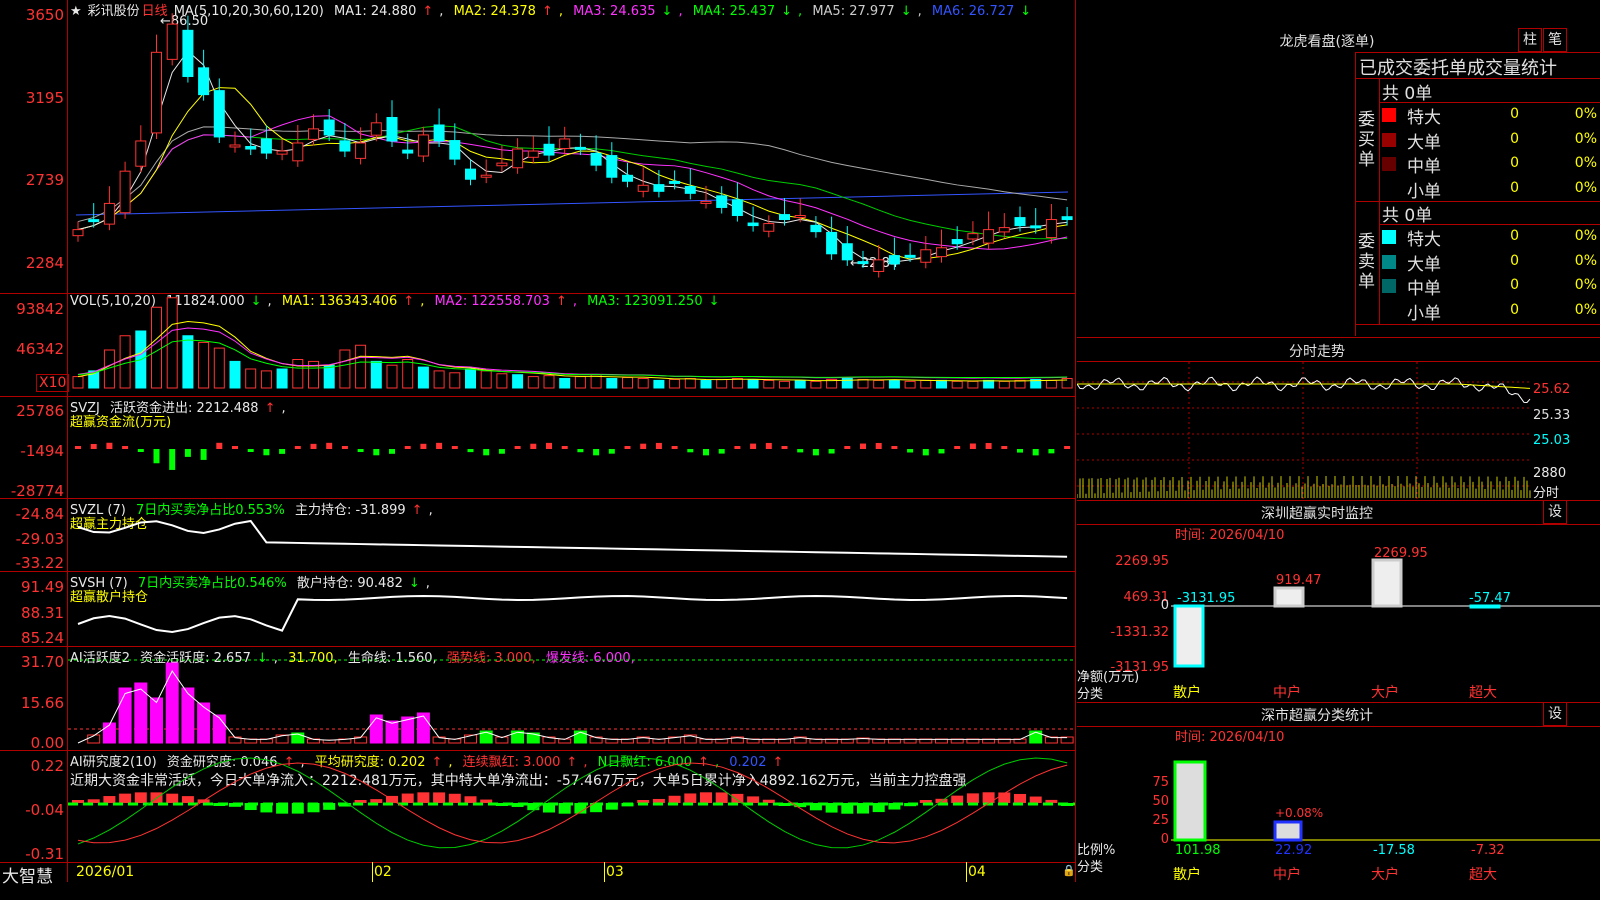 Image resolution: width=1600 pixels, height=900 pixels. I want to click on bar-mode-button: 柱, so click(1530, 40).